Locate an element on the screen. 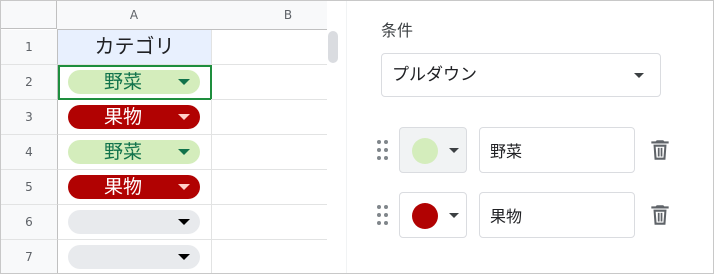 Image resolution: width=714 pixels, height=274 pixels. cell-a5: 果物 is located at coordinates (135, 187).